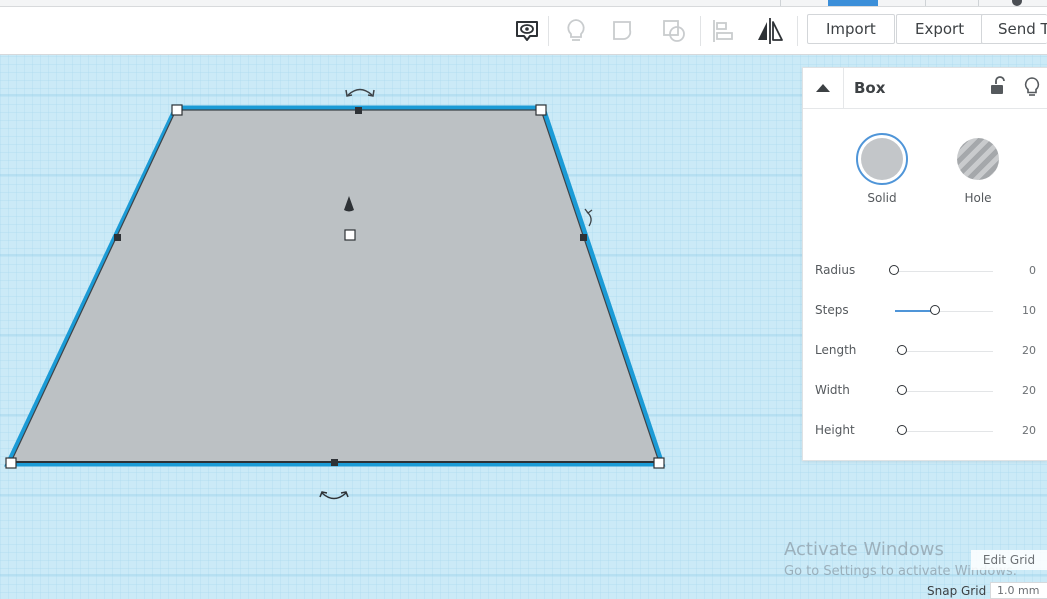 Image resolution: width=1047 pixels, height=599 pixels. I want to click on param-row-height: Height 20, so click(931, 432).